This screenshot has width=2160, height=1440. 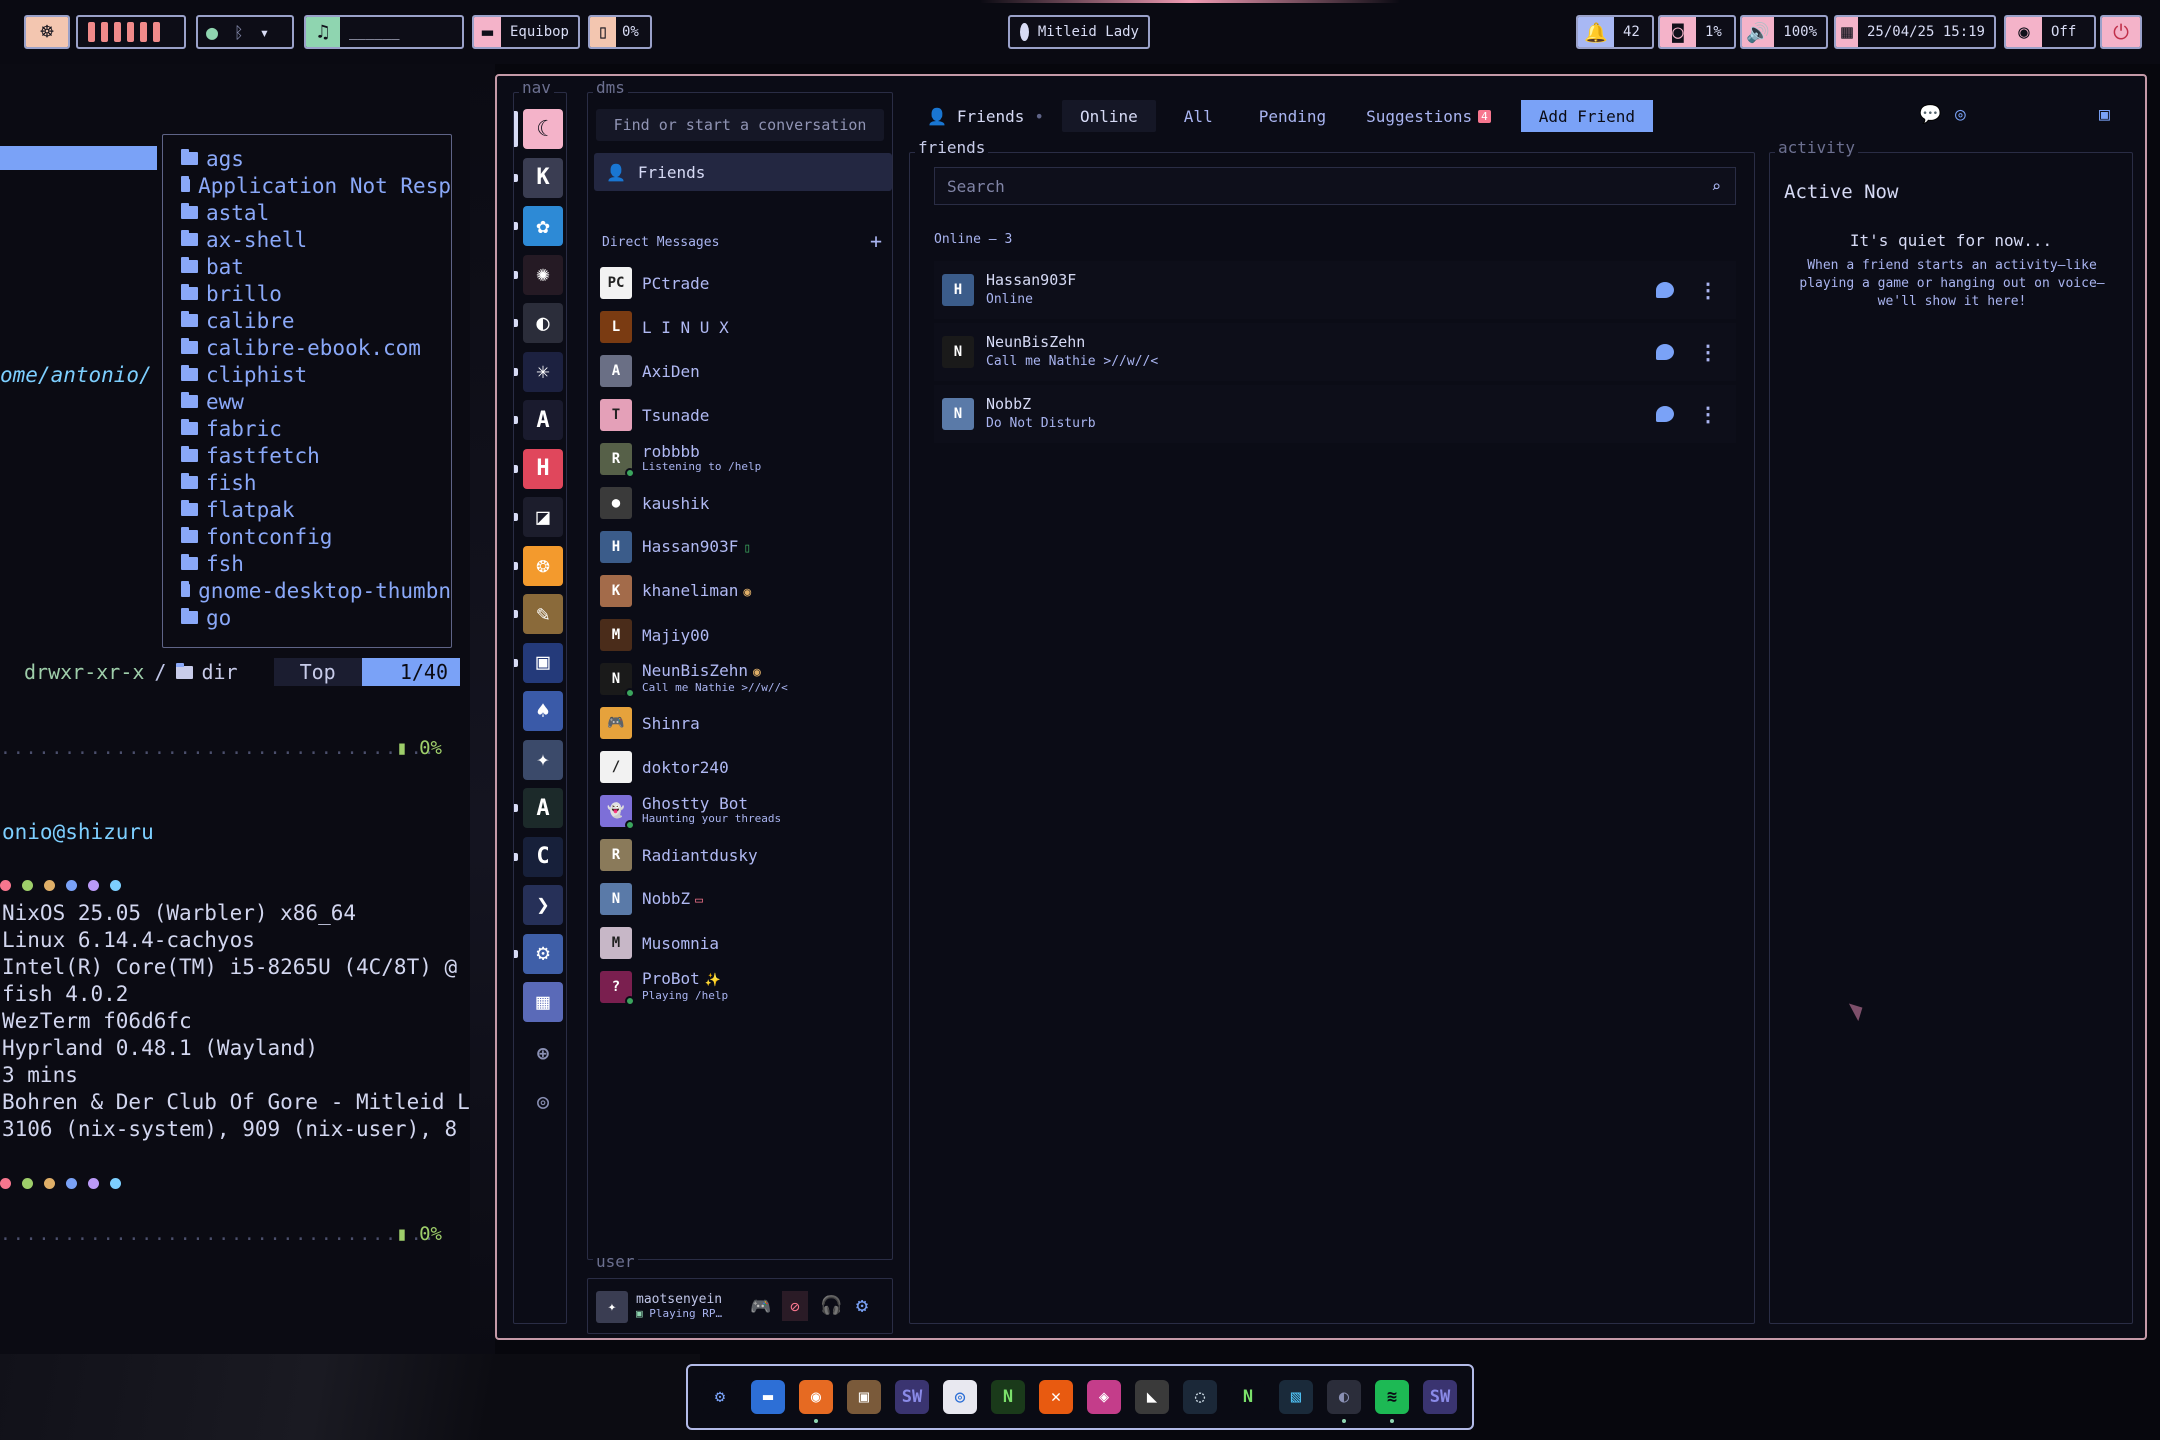 I want to click on power-button: ⏻, so click(x=2121, y=32).